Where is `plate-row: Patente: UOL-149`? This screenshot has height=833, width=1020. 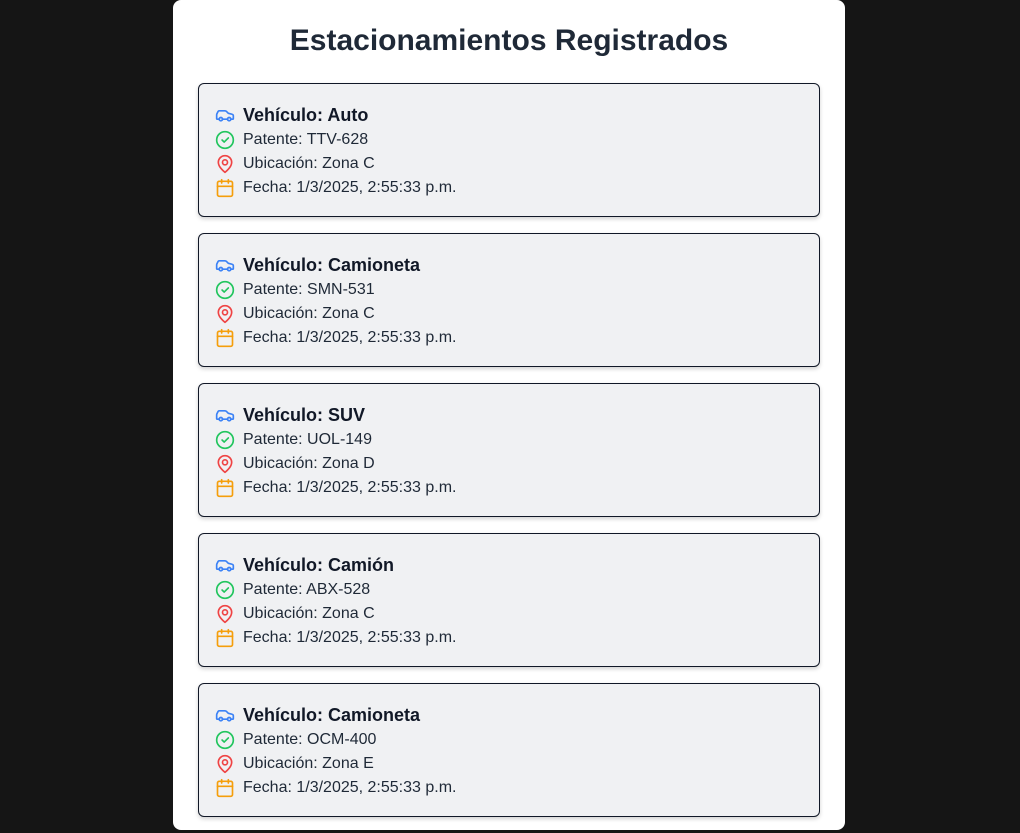
plate-row: Patente: UOL-149 is located at coordinates (509, 440).